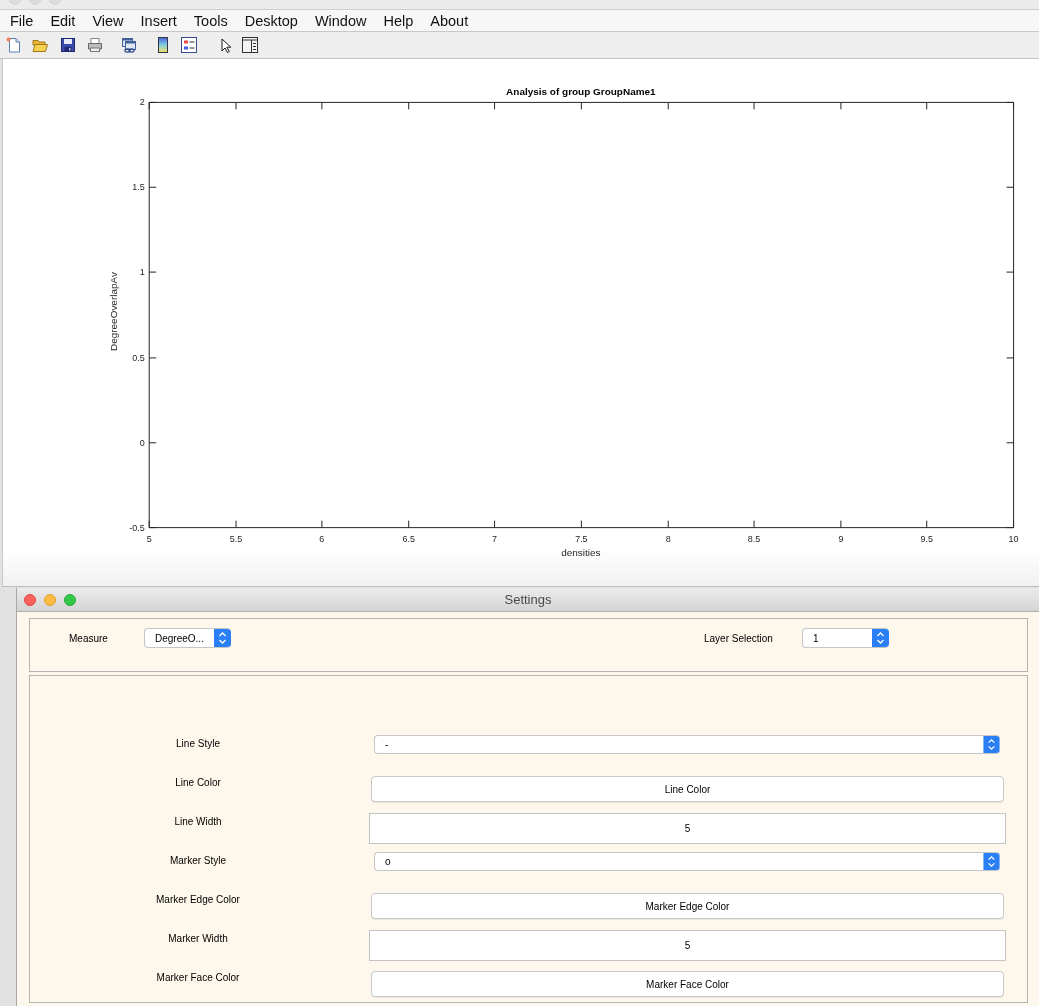 This screenshot has height=1006, width=1039. I want to click on field-label: Marker Width, so click(198, 938).